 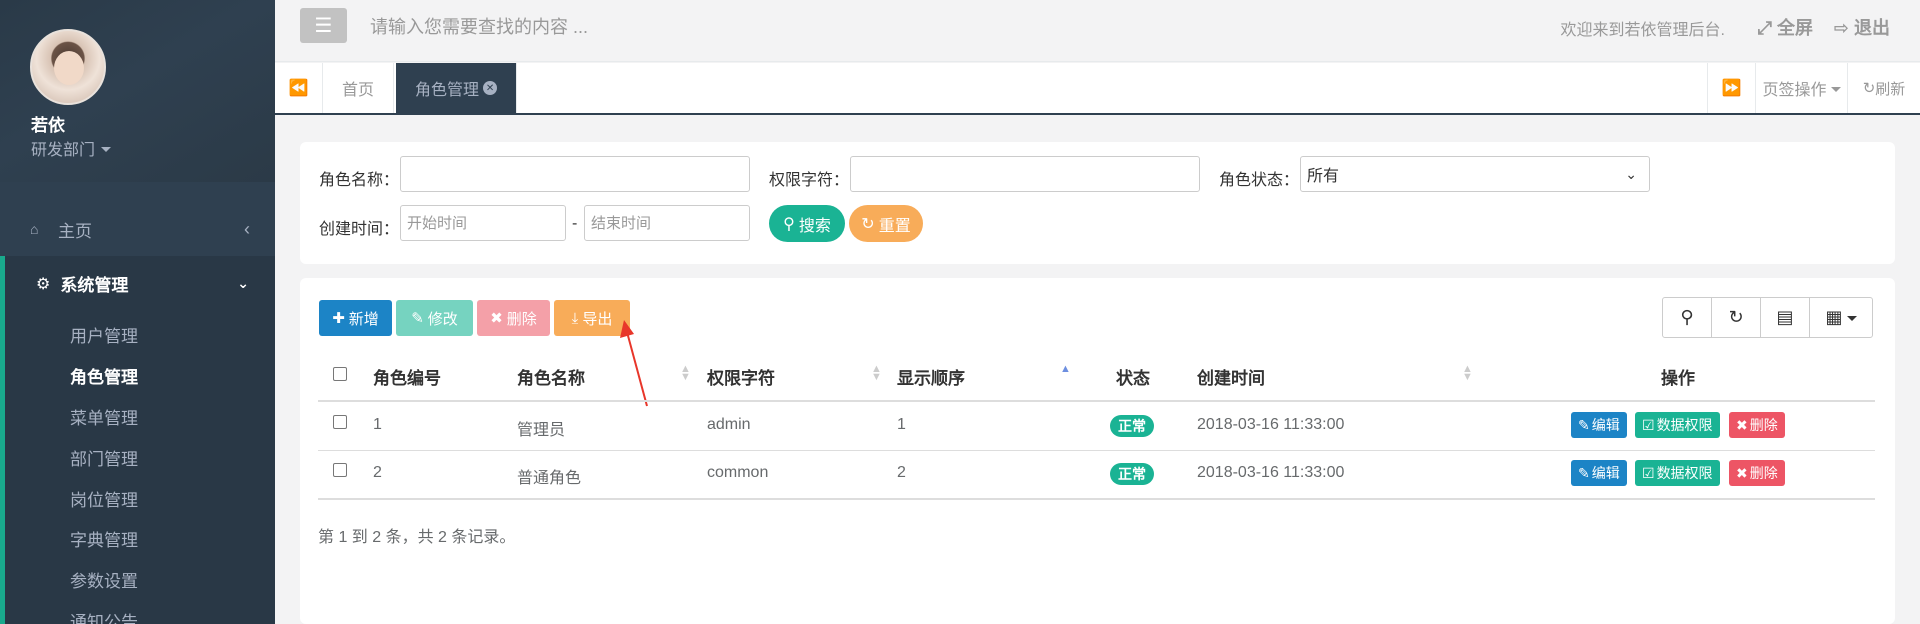 What do you see at coordinates (670, 27) in the screenshot?
I see `global-search-input` at bounding box center [670, 27].